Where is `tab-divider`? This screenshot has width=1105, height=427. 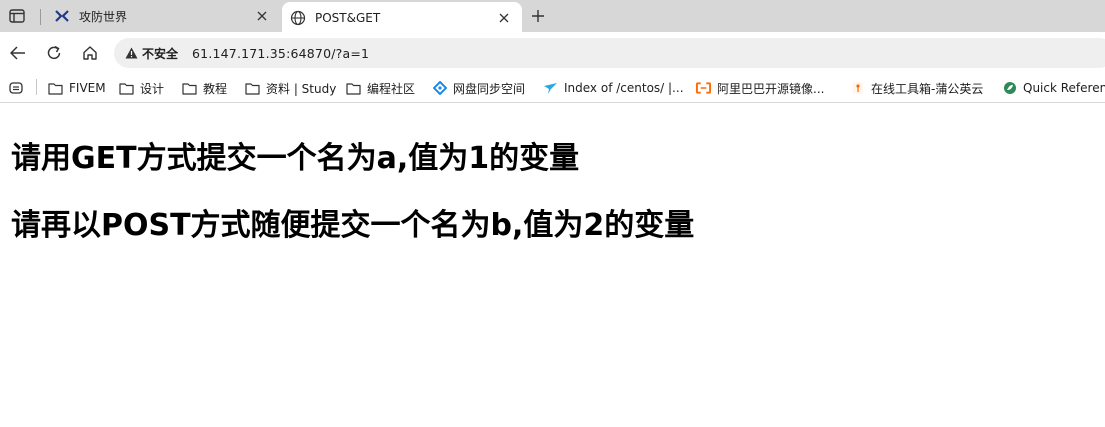
tab-divider is located at coordinates (40, 17).